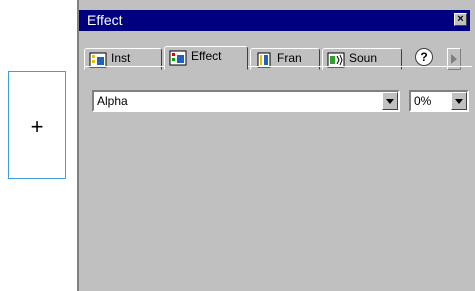  What do you see at coordinates (289, 58) in the screenshot?
I see `tab-frame-label: Fran` at bounding box center [289, 58].